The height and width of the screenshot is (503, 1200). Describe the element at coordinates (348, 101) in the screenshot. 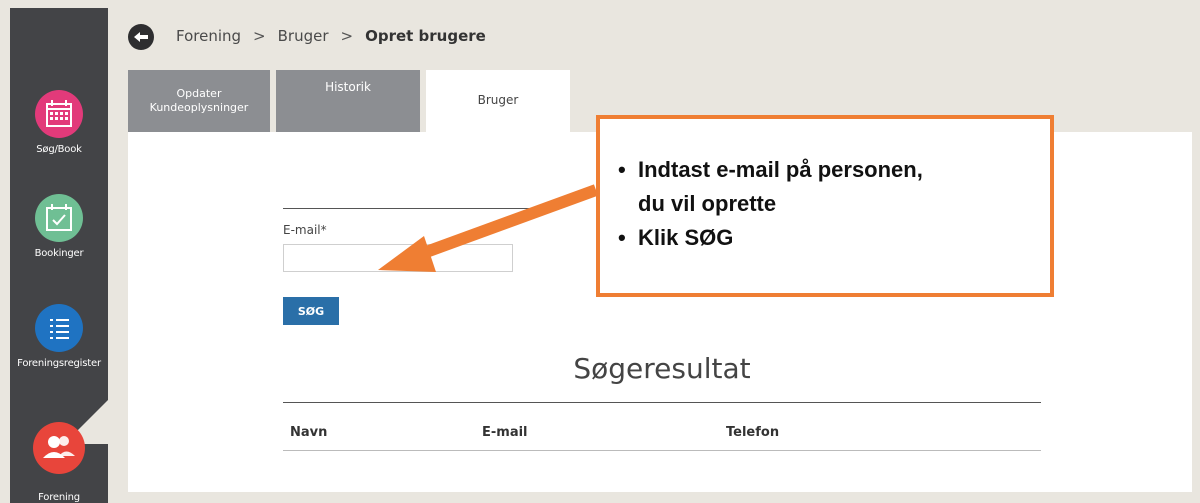

I see `tab-historik: Historik` at that location.